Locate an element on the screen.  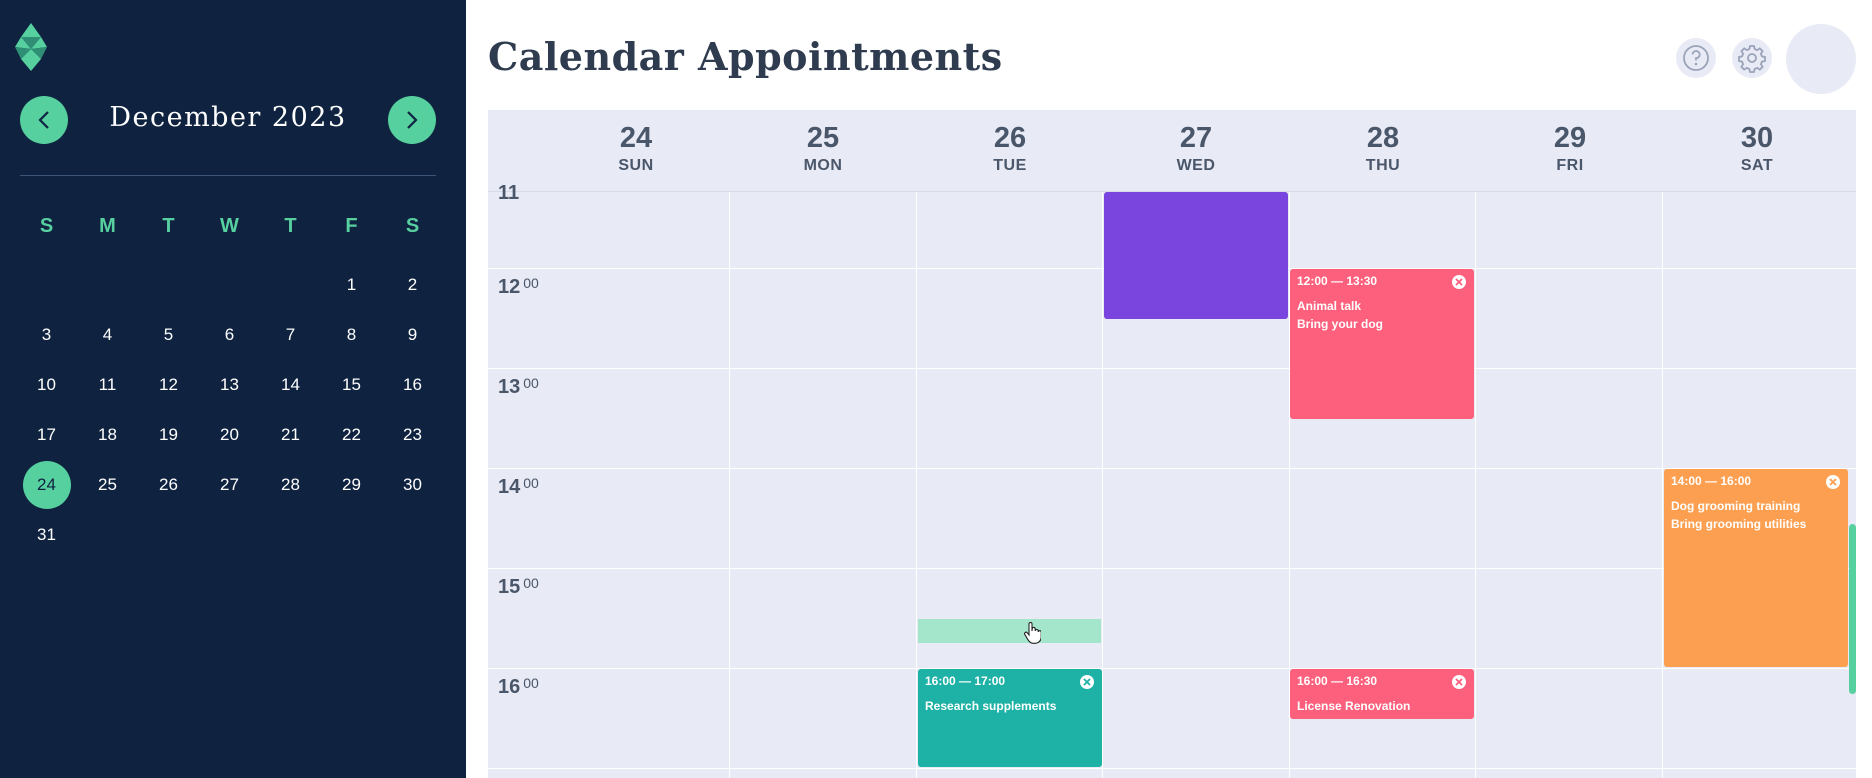
mini-calendar-day: 18 is located at coordinates (107, 435).